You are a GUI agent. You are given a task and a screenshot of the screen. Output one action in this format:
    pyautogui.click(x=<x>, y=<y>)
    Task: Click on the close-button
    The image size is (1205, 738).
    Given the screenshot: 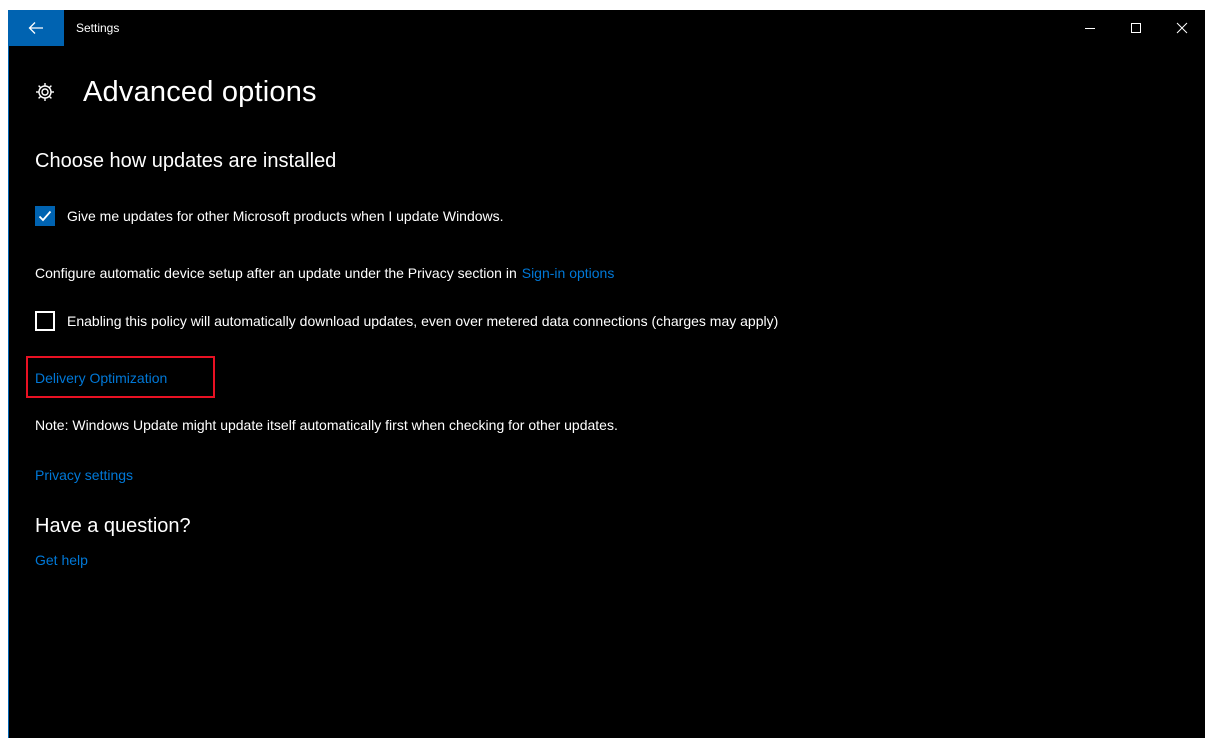 What is the action you would take?
    pyautogui.click(x=1182, y=28)
    